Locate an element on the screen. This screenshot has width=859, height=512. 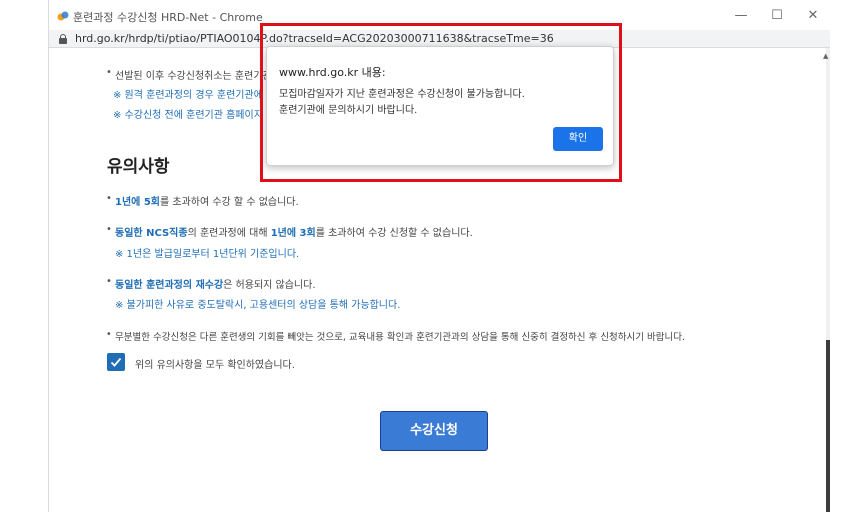
notice-item-3-highlight: 동일한 훈련과정의 재수강 is located at coordinates (169, 285).